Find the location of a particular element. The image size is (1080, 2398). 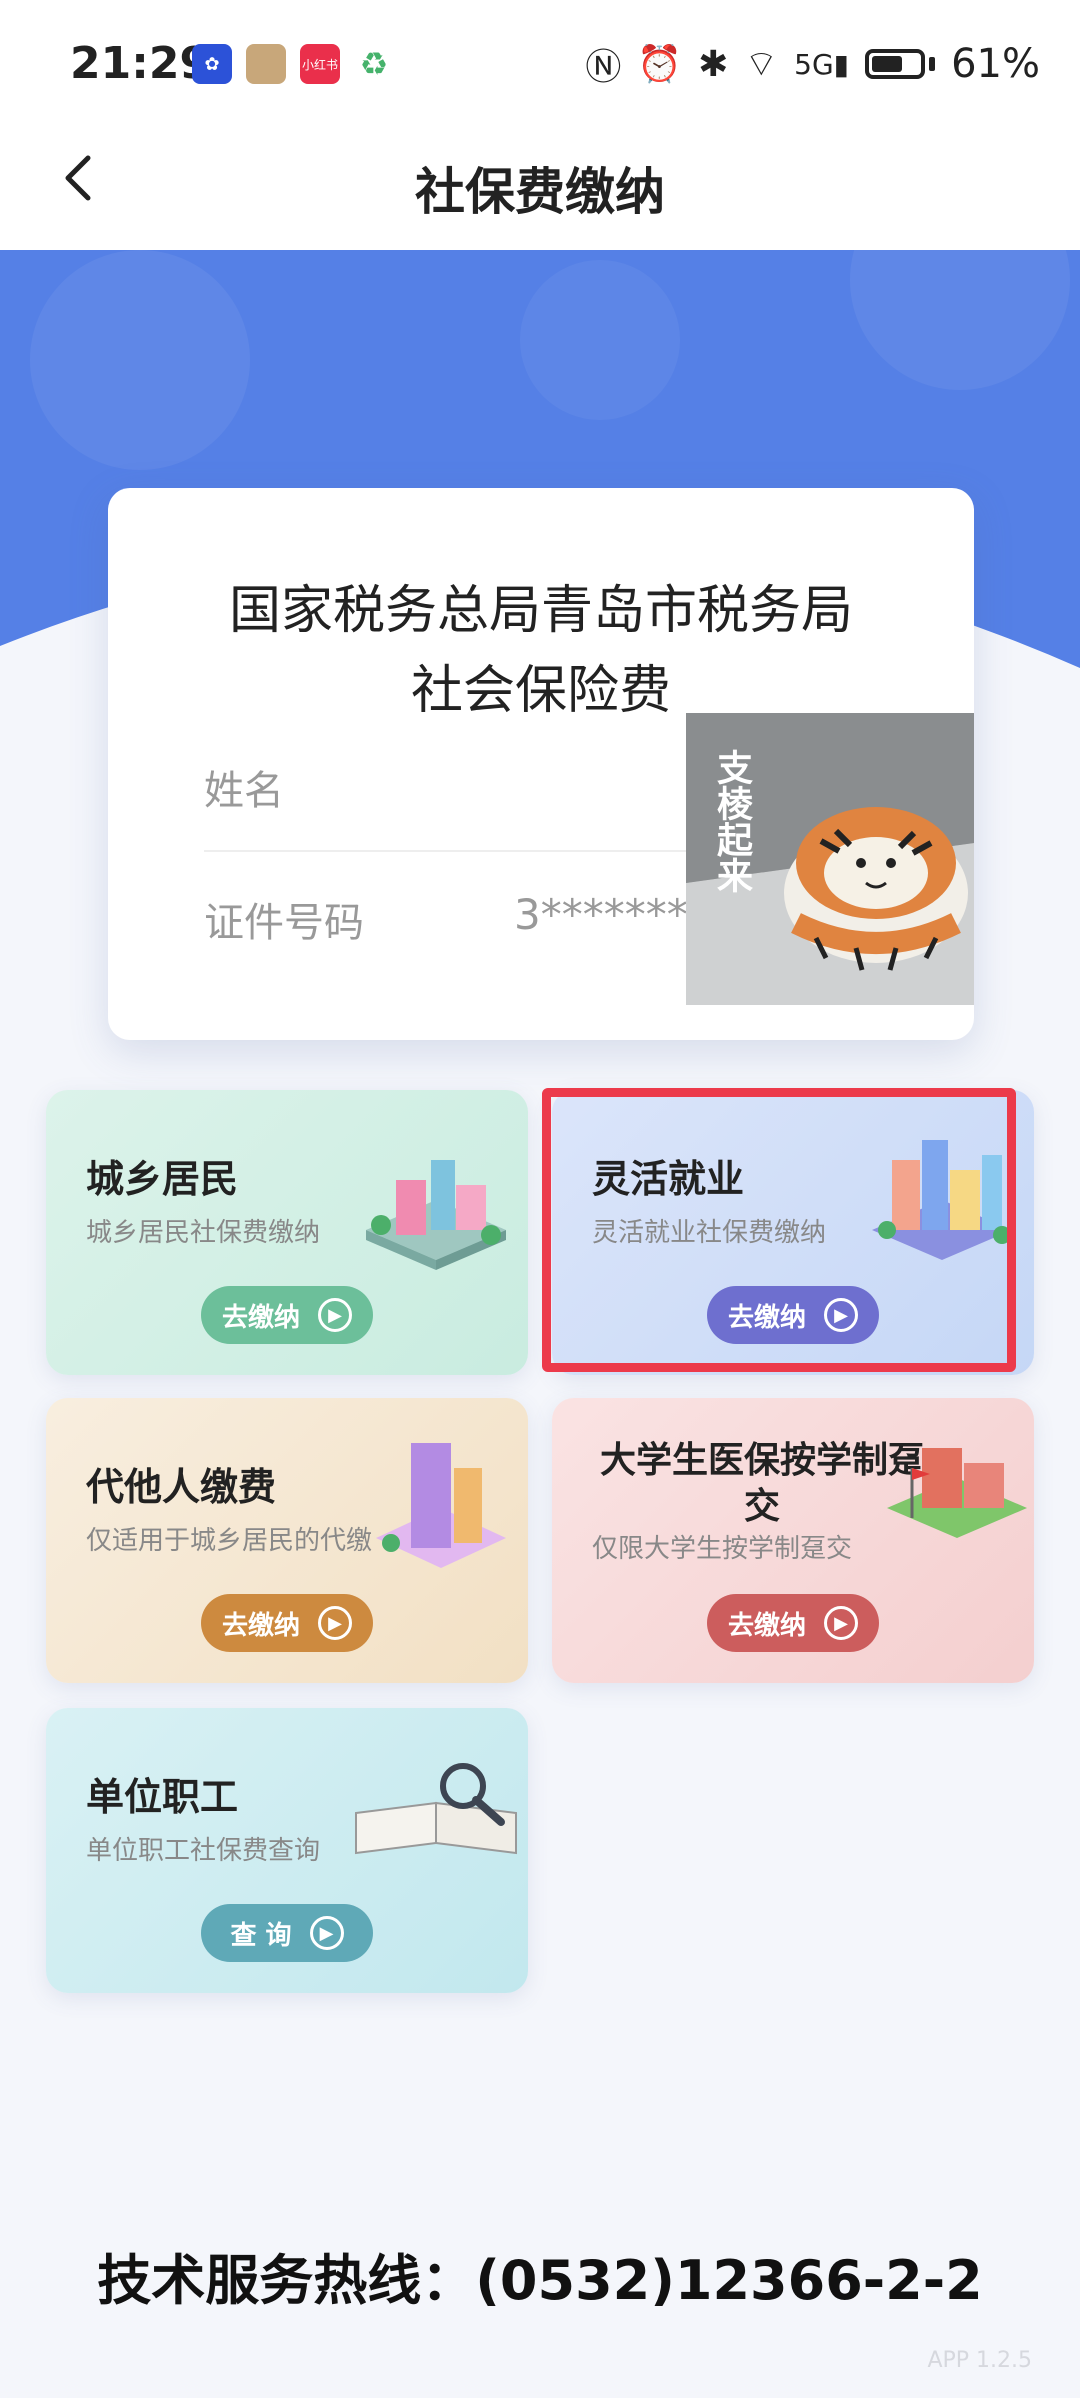

tile-employer-staff: 单位职工 单位职工社保费查询 查 询 ▶ is located at coordinates (287, 1850).